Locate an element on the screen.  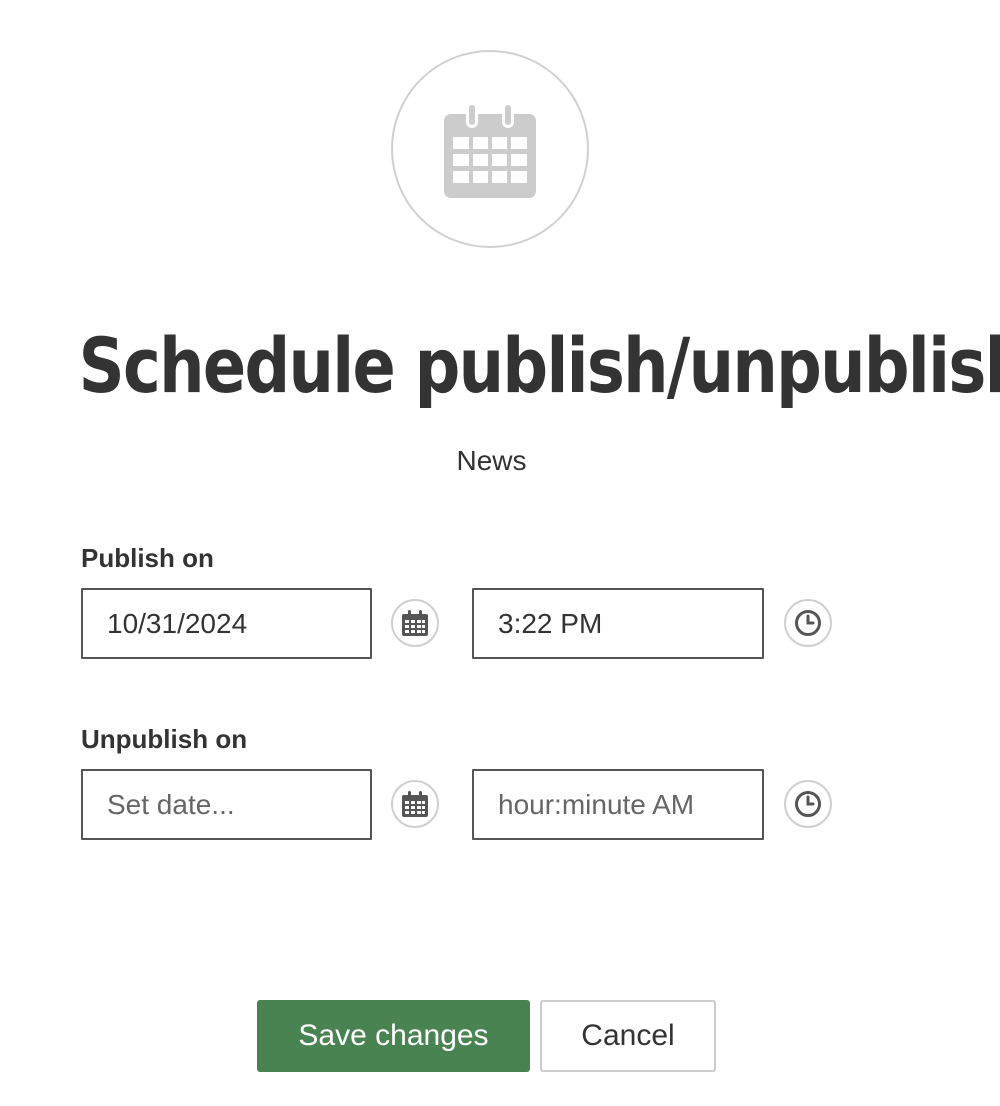
content-type-subtitle: News is located at coordinates (491, 460).